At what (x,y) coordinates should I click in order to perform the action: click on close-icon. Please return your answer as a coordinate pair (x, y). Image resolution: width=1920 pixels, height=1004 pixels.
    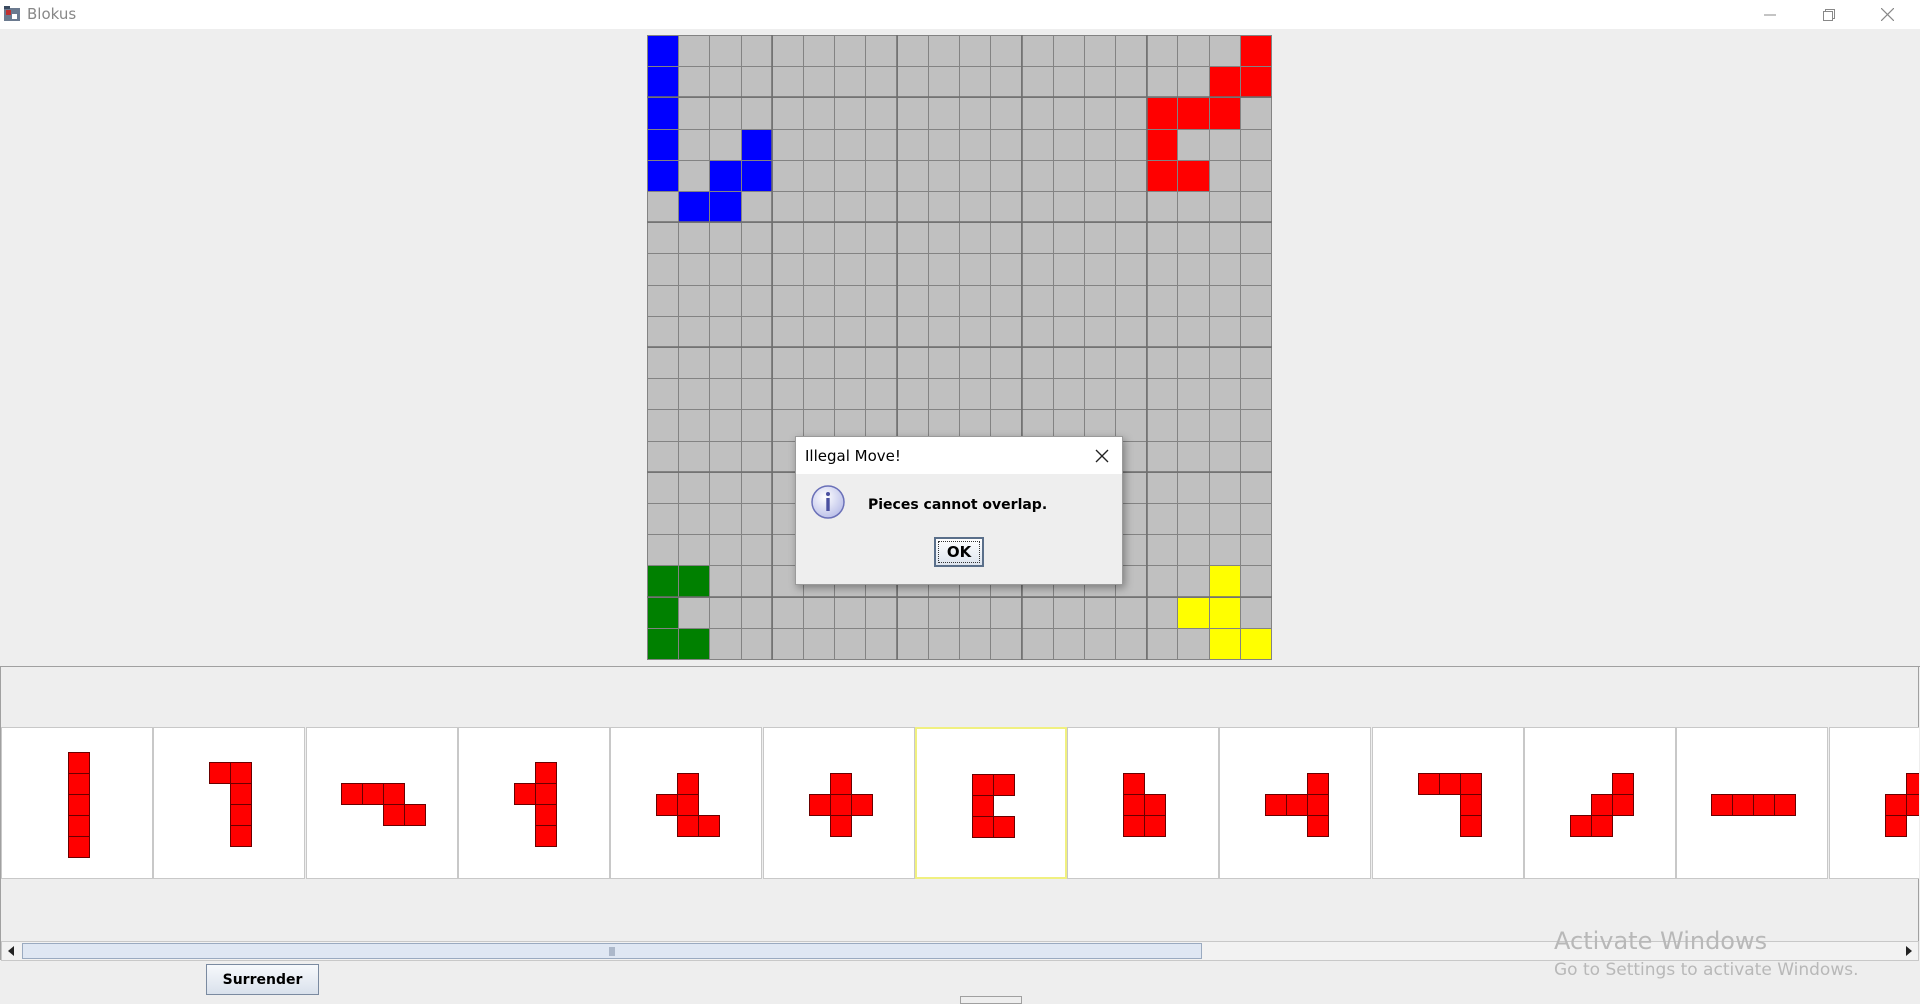
    Looking at the image, I should click on (1102, 456).